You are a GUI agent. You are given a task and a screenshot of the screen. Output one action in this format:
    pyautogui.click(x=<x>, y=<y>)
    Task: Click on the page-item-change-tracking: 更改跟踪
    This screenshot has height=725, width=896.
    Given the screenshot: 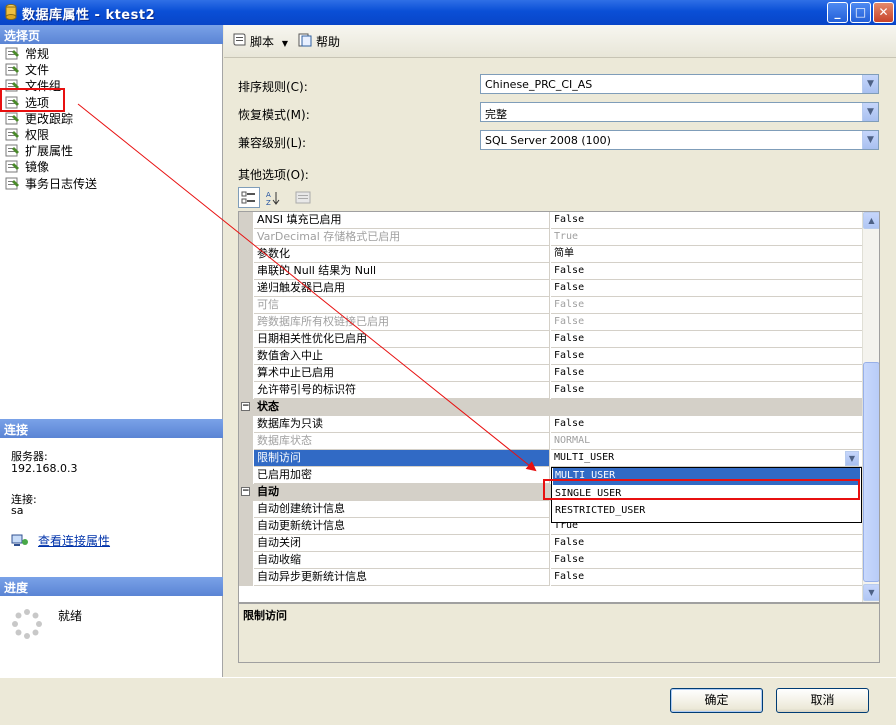 What is the action you would take?
    pyautogui.click(x=111, y=119)
    